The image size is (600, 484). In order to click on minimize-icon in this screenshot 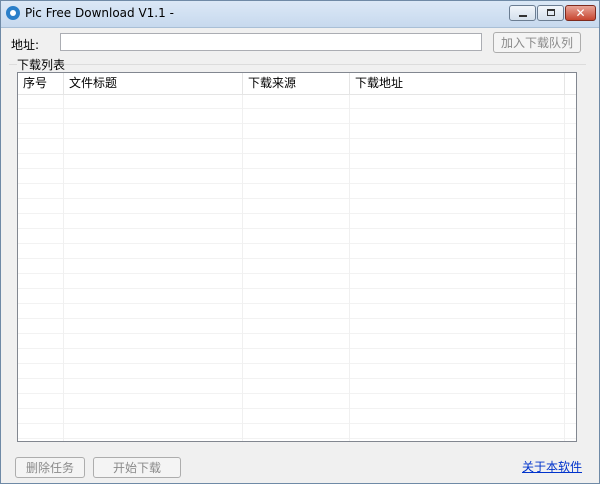, I will do `click(523, 16)`.